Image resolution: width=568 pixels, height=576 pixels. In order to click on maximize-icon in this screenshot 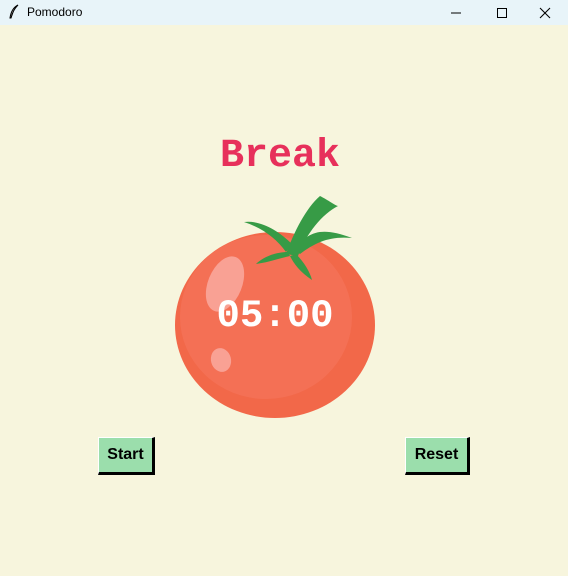, I will do `click(502, 12)`.